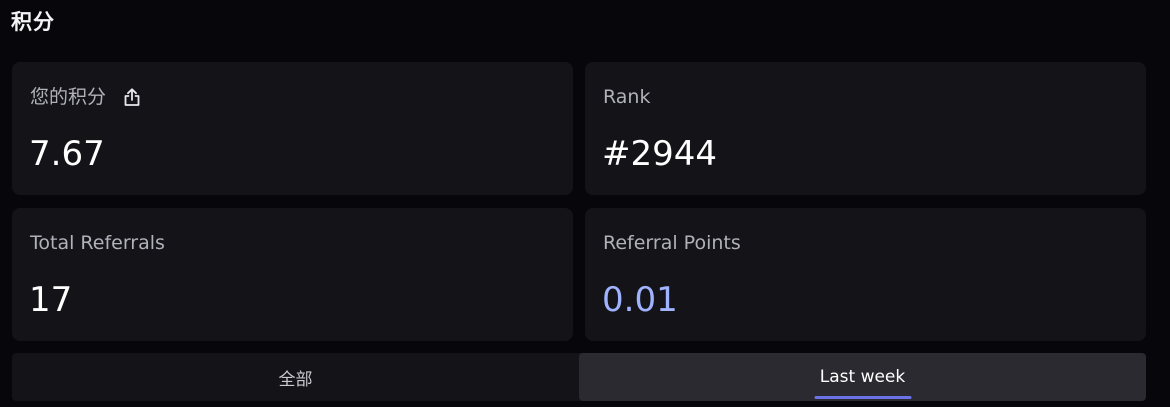 This screenshot has height=407, width=1170. What do you see at coordinates (862, 397) in the screenshot?
I see `active-tab-indicator` at bounding box center [862, 397].